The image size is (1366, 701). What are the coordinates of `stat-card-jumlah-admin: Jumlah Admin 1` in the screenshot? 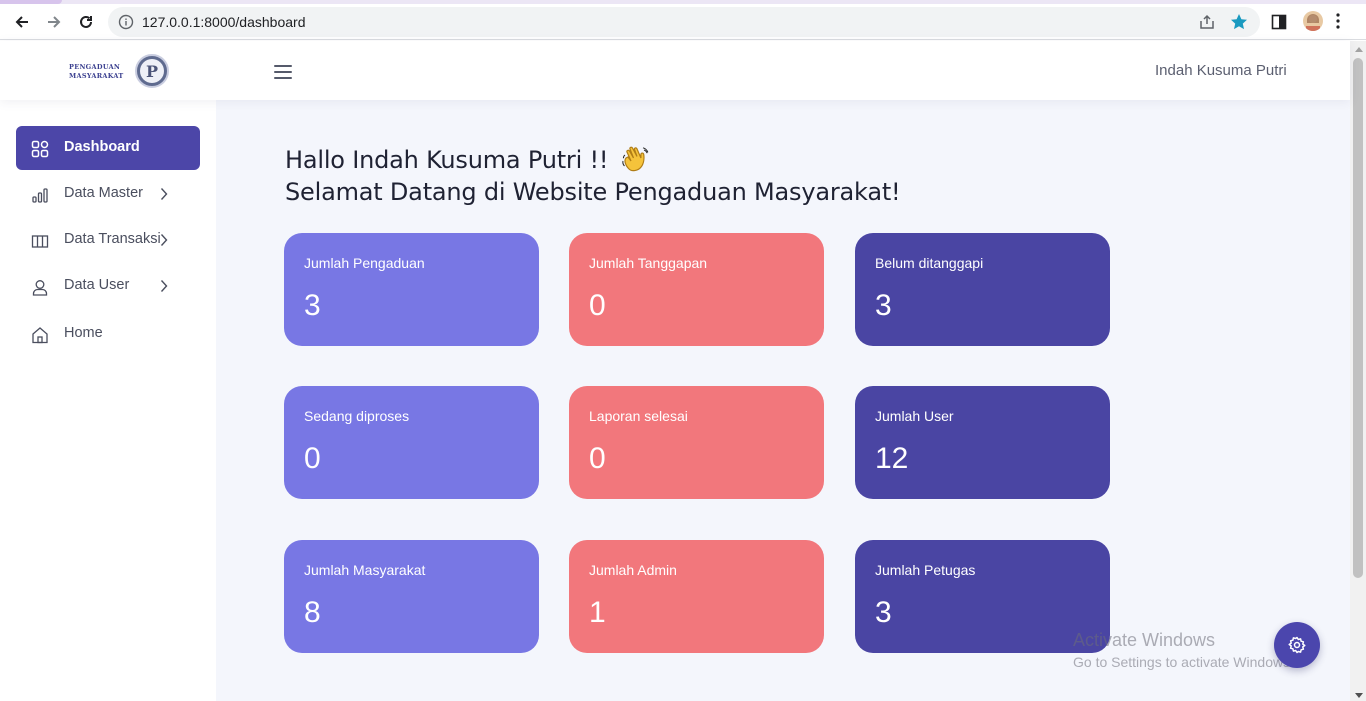 It's located at (696, 596).